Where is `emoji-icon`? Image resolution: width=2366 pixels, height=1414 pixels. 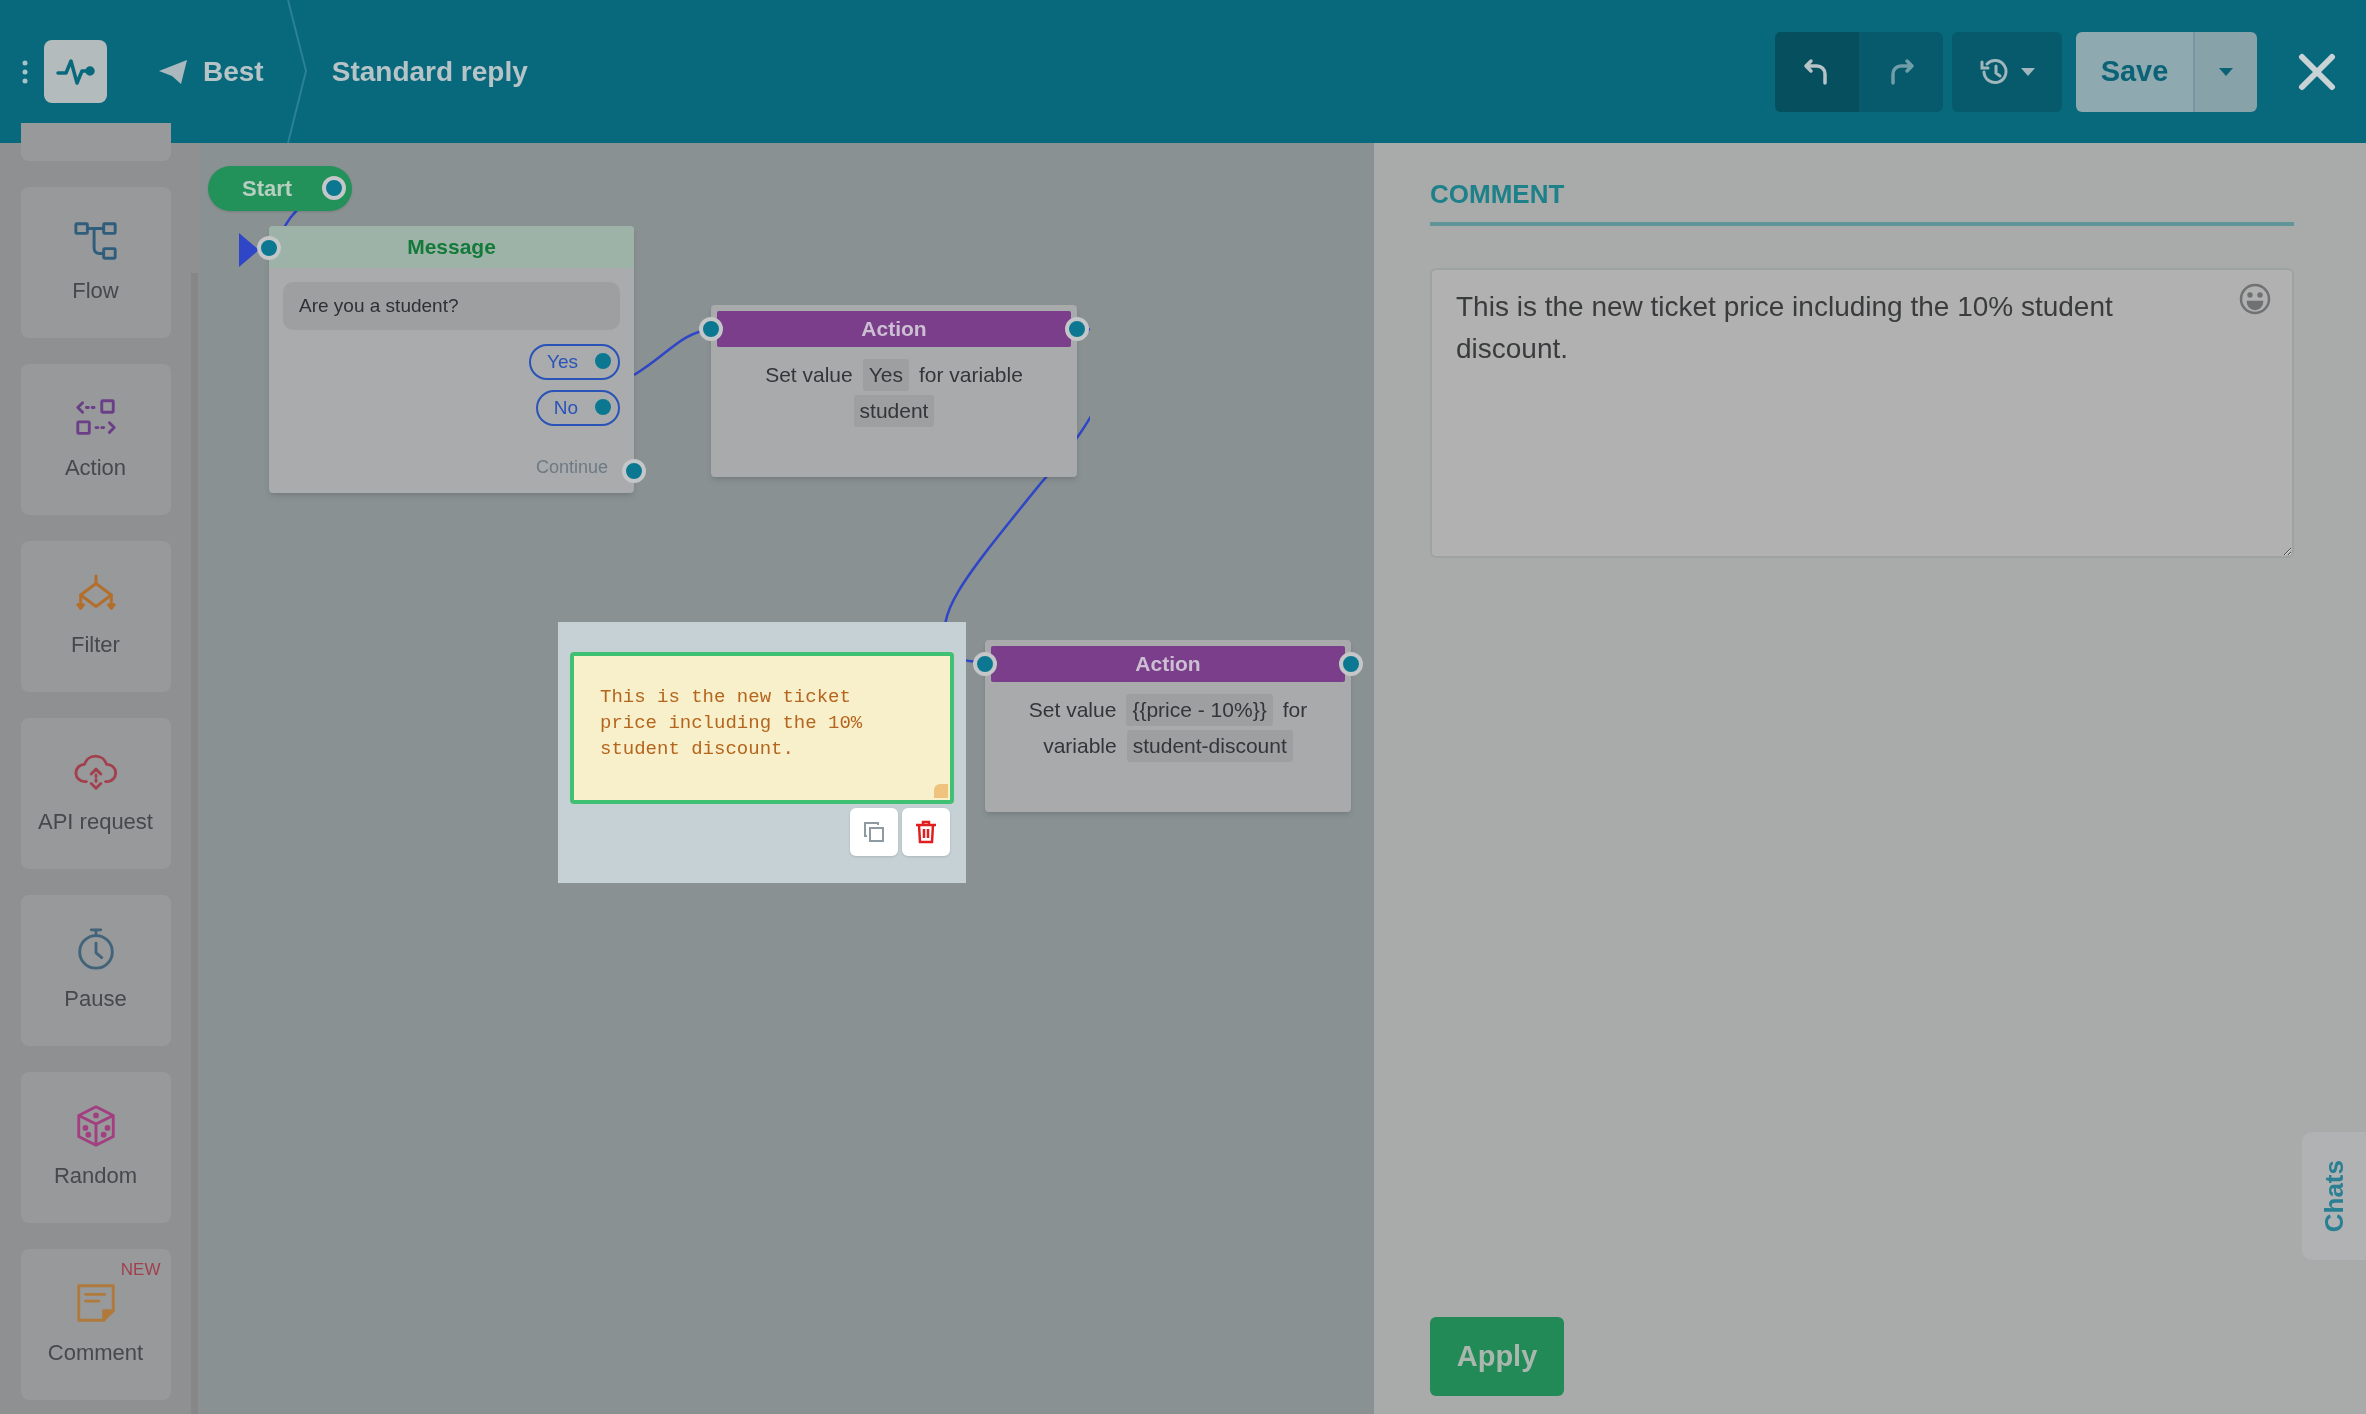 emoji-icon is located at coordinates (2255, 299).